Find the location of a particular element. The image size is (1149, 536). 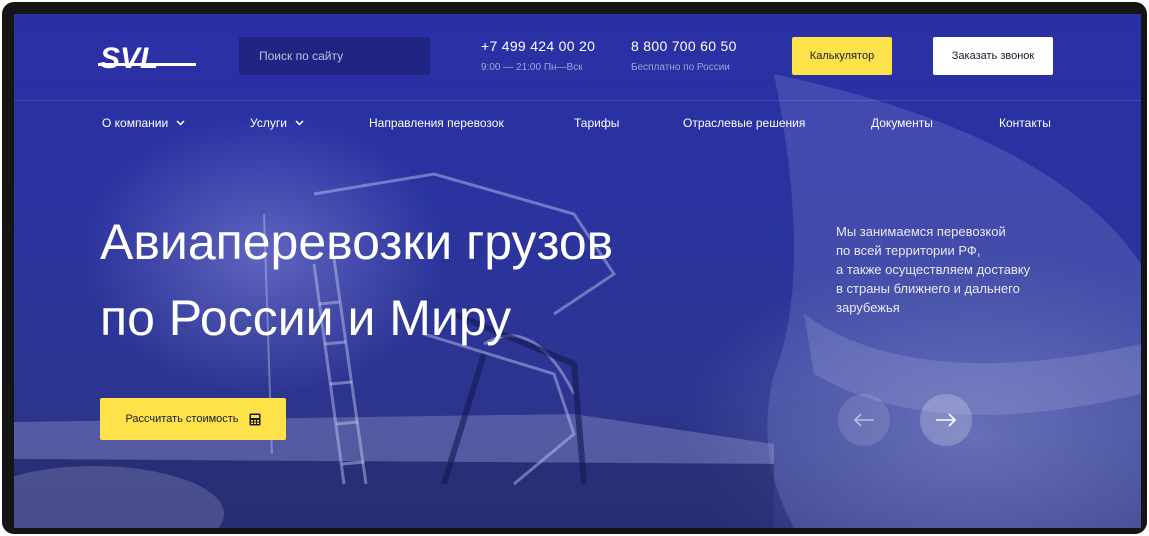

nav-label: Отраслевые решения is located at coordinates (744, 123).